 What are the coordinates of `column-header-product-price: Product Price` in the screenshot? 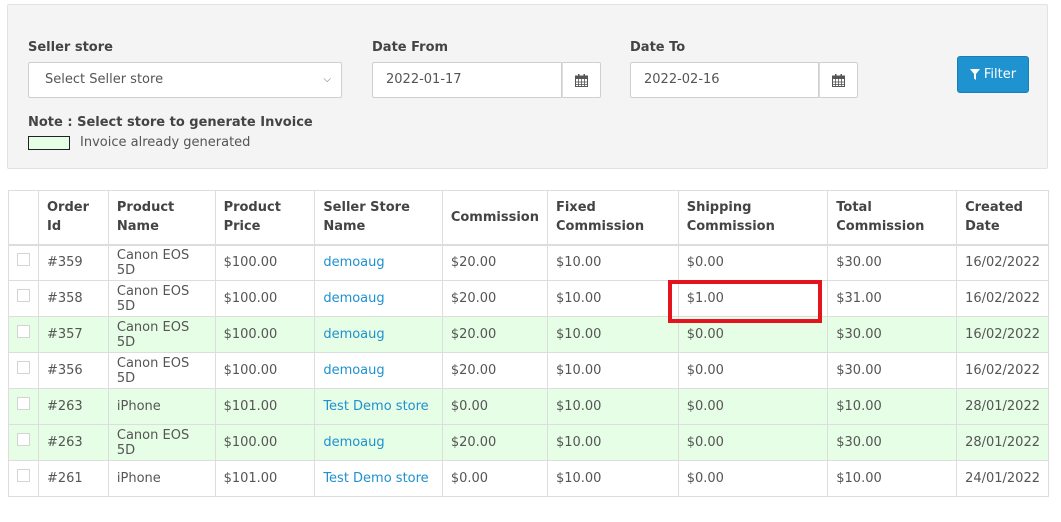 It's located at (265, 217).